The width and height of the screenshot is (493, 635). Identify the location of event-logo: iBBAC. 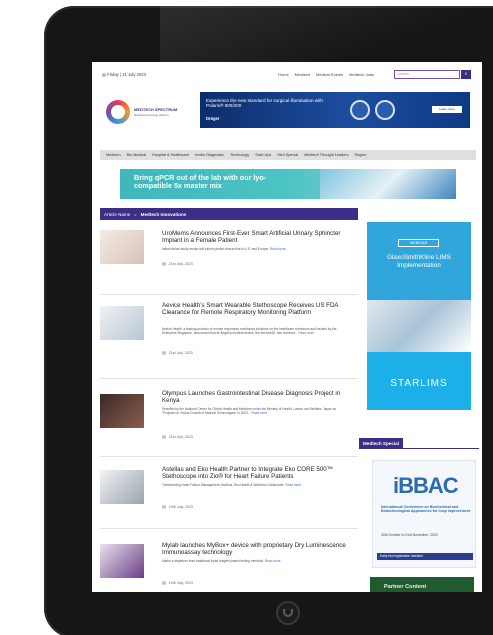
(426, 485).